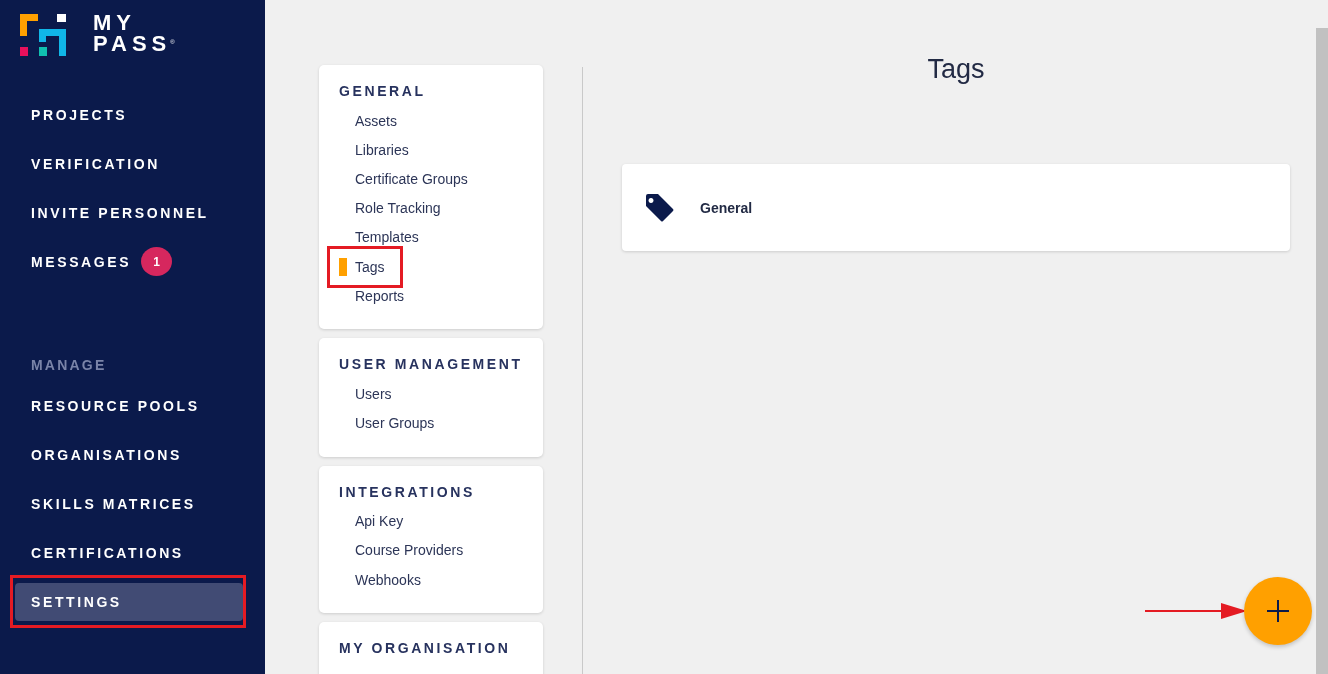 The height and width of the screenshot is (674, 1328). I want to click on menu-item: Certificate Groups, so click(411, 178).